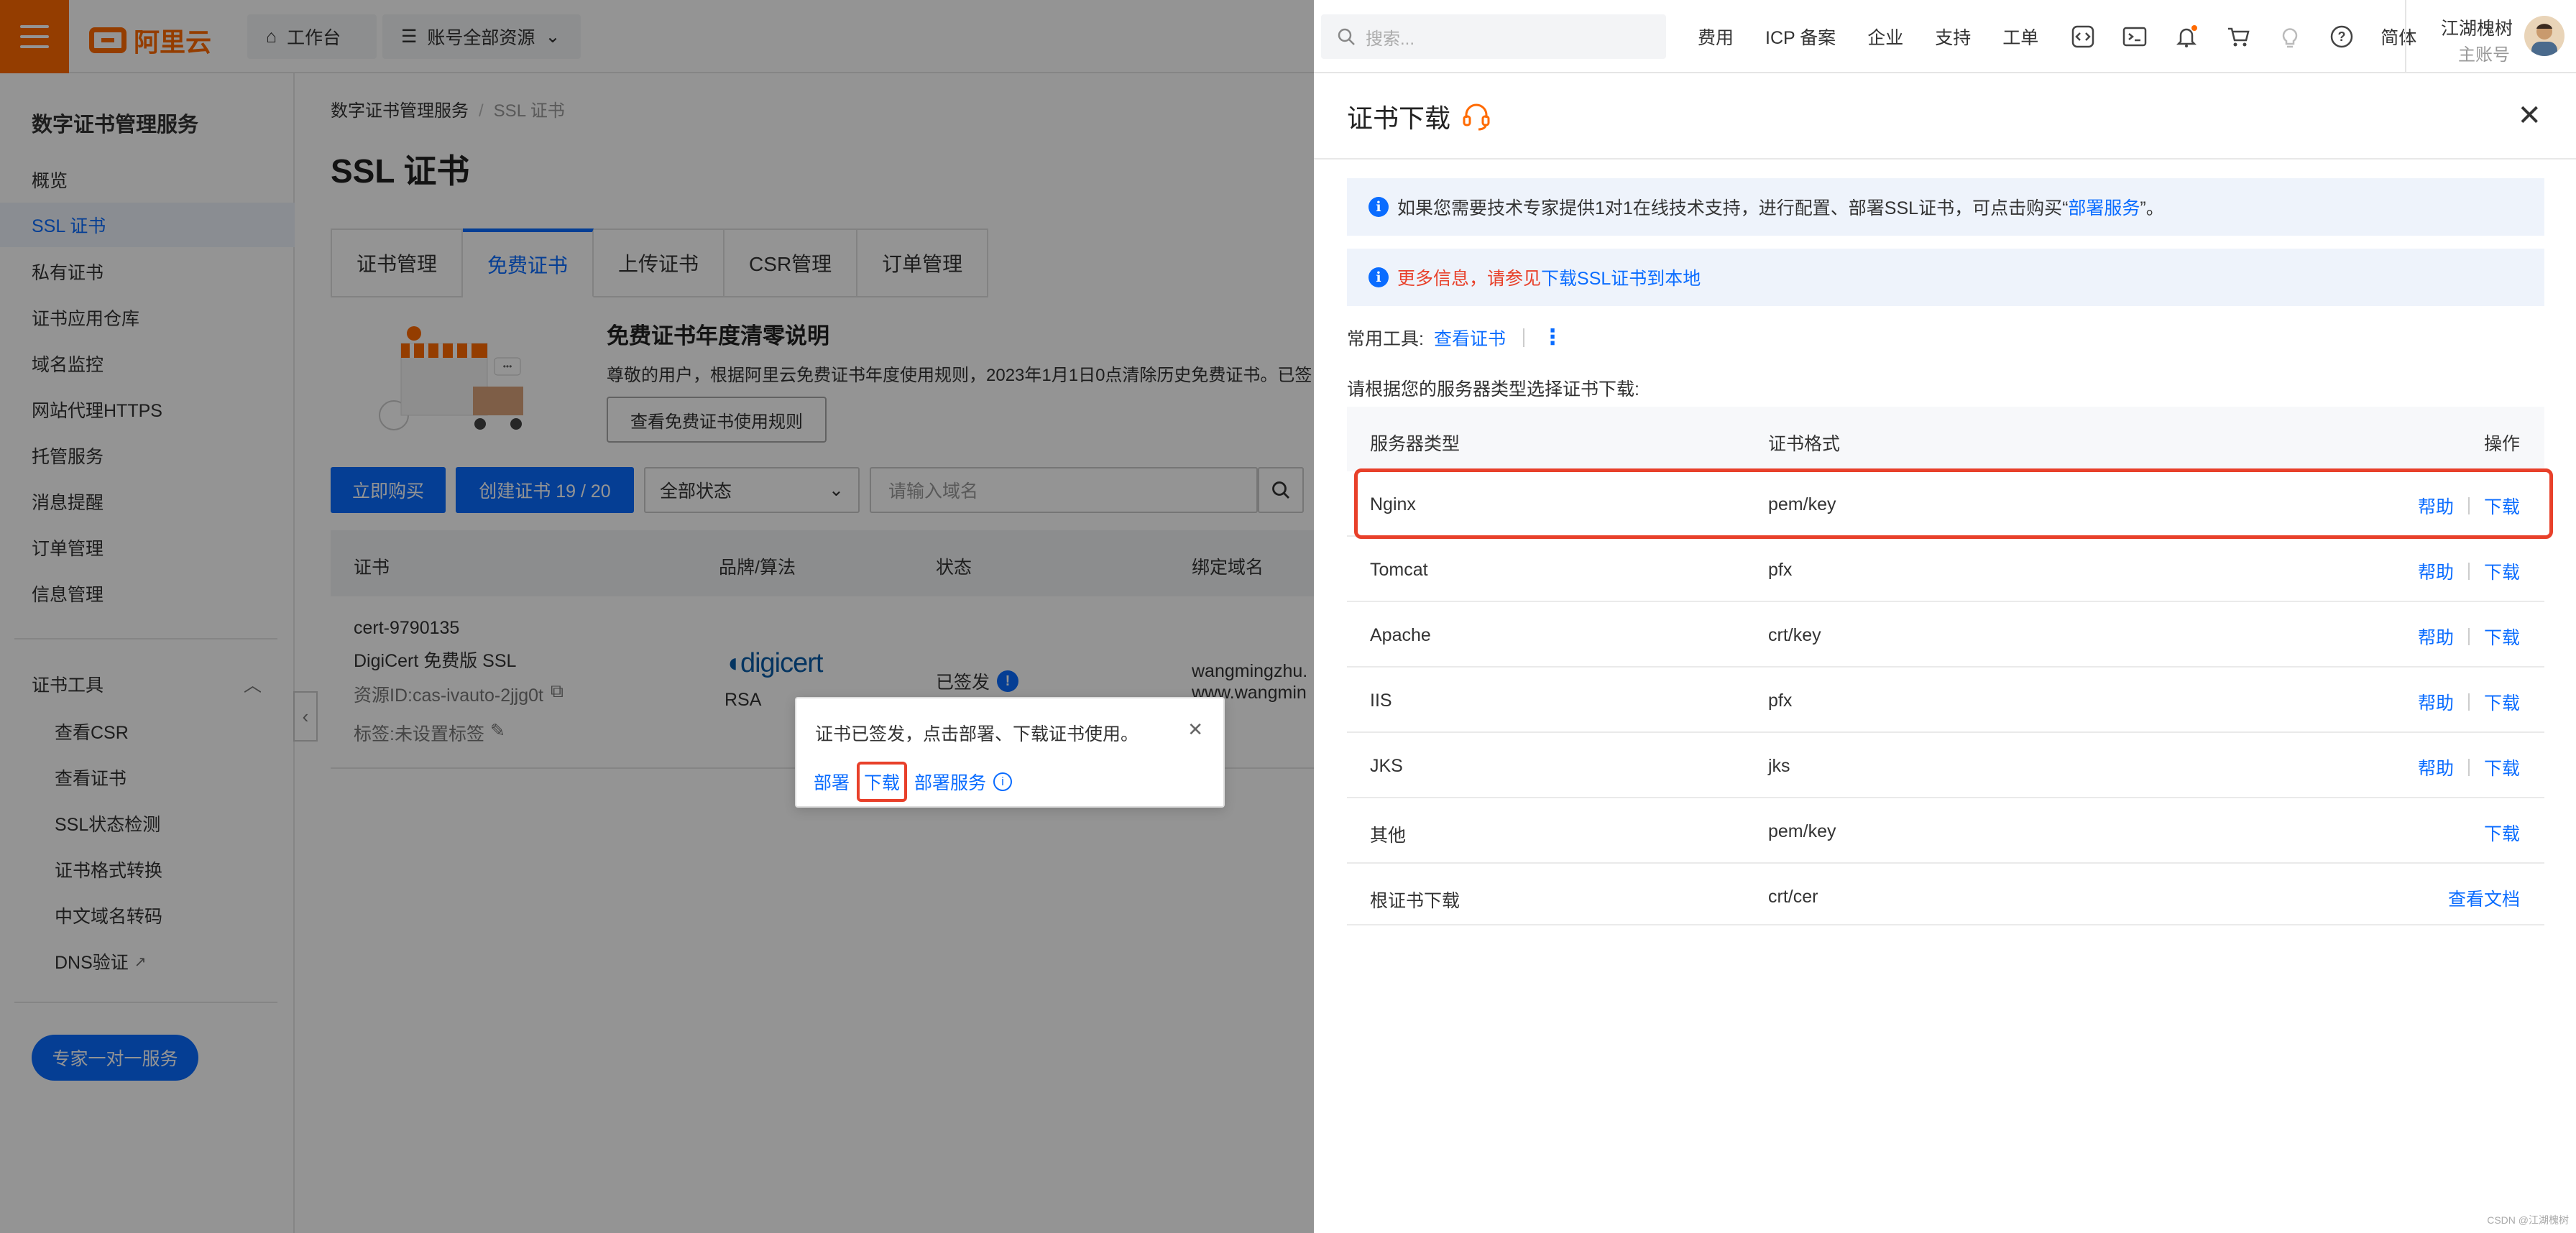 This screenshot has height=1233, width=2576. What do you see at coordinates (1945, 439) in the screenshot?
I see `download-table-header: 服务器类型 证书格式 操作` at bounding box center [1945, 439].